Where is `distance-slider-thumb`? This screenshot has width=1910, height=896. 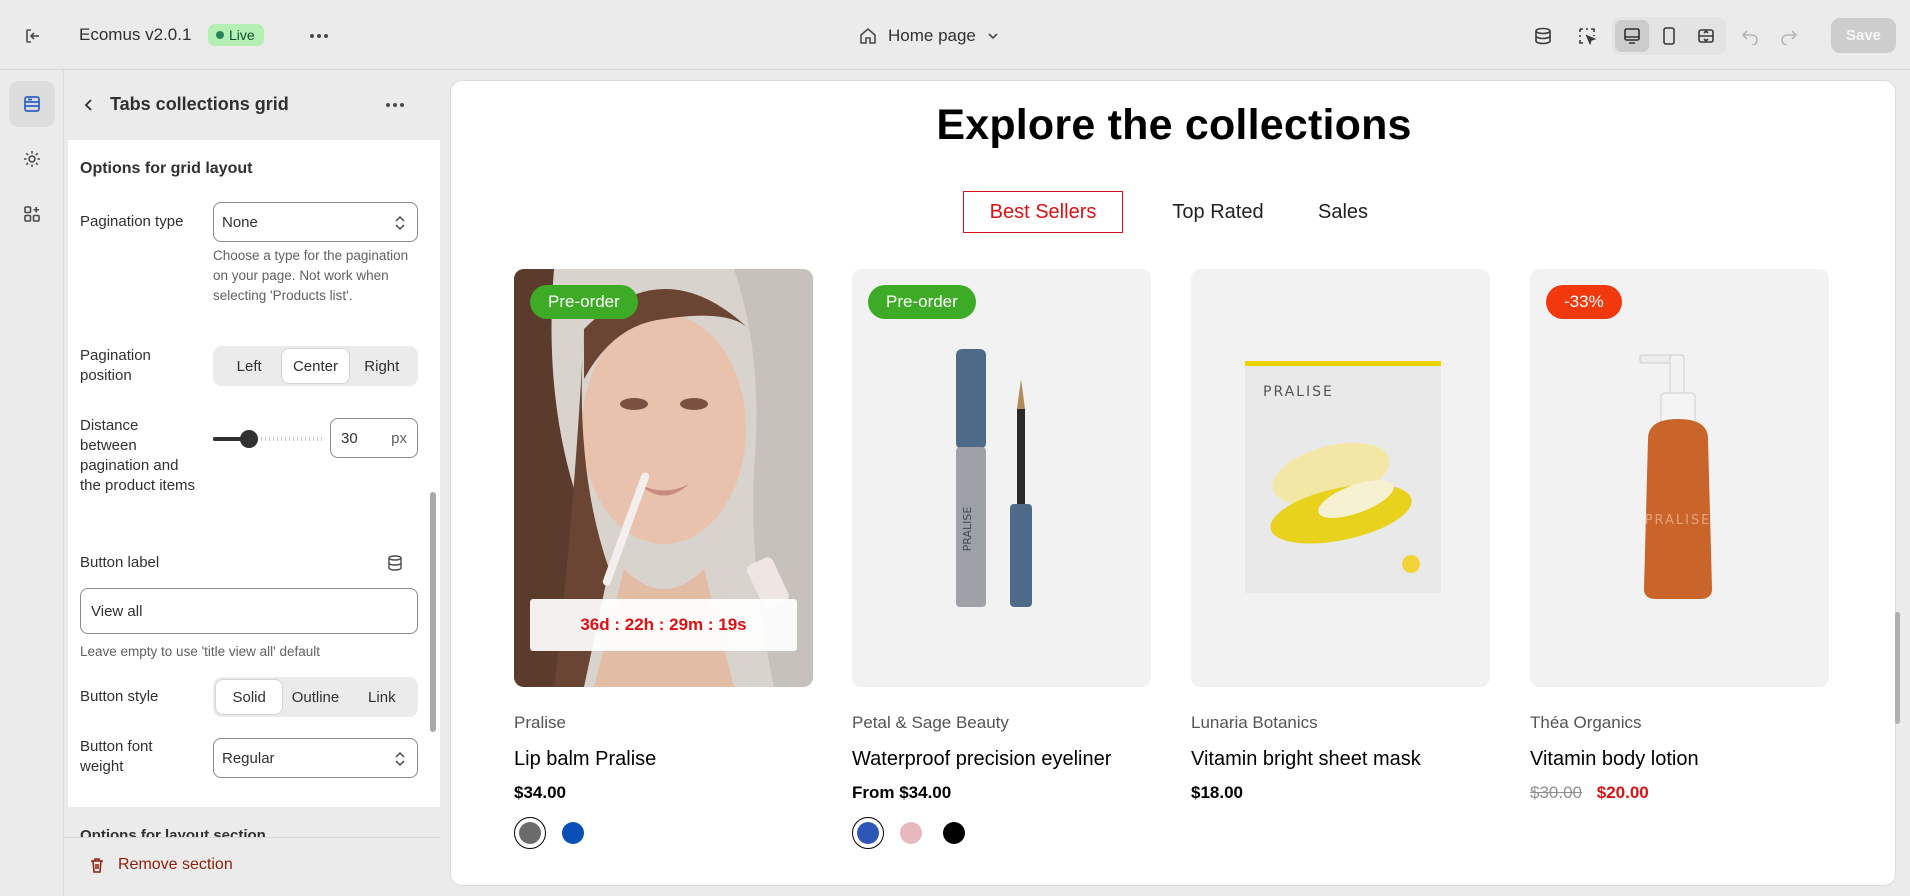 distance-slider-thumb is located at coordinates (249, 439).